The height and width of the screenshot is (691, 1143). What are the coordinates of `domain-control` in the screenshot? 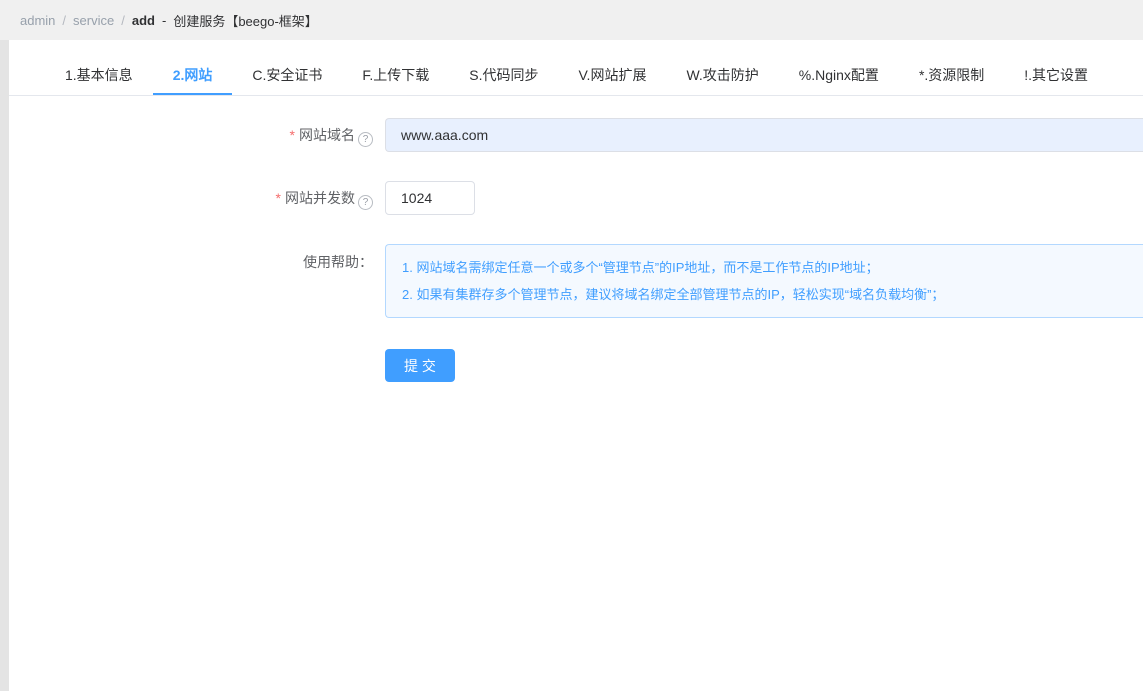 It's located at (764, 135).